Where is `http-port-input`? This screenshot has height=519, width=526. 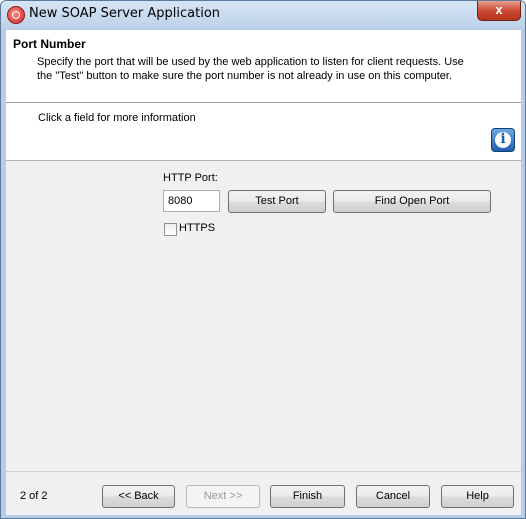 http-port-input is located at coordinates (191, 201).